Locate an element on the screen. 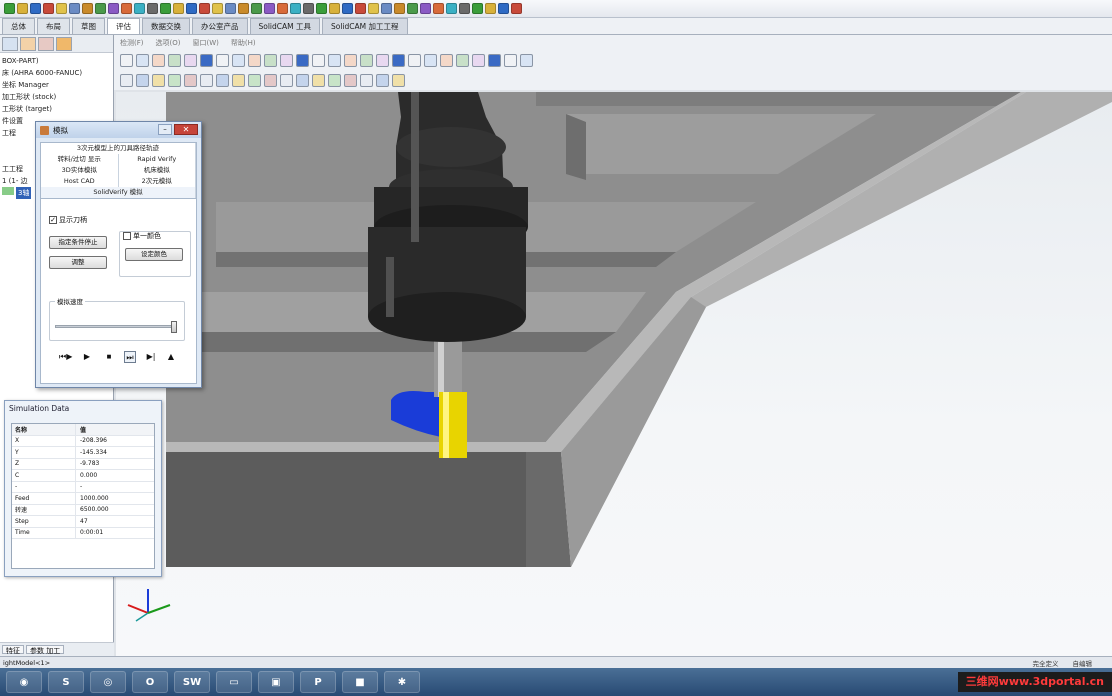  tree-item: 加工形状 (stock) is located at coordinates (57, 97).